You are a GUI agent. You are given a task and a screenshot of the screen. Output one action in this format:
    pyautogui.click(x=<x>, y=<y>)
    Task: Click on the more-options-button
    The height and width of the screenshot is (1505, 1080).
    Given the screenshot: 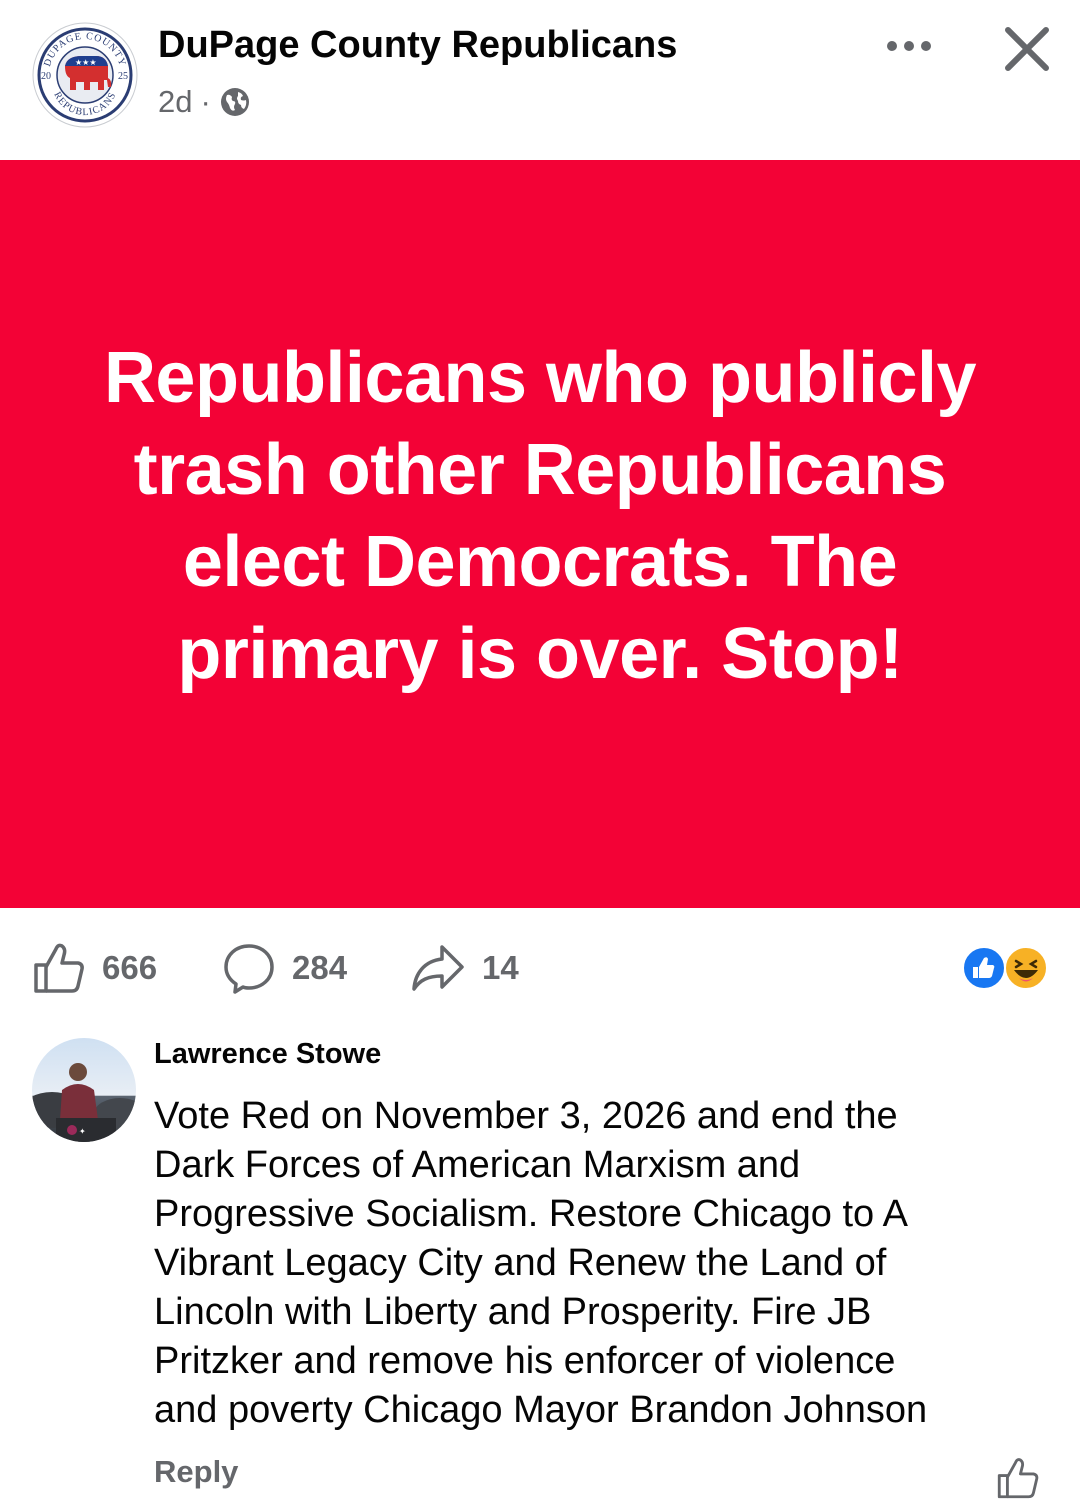 What is the action you would take?
    pyautogui.click(x=912, y=46)
    